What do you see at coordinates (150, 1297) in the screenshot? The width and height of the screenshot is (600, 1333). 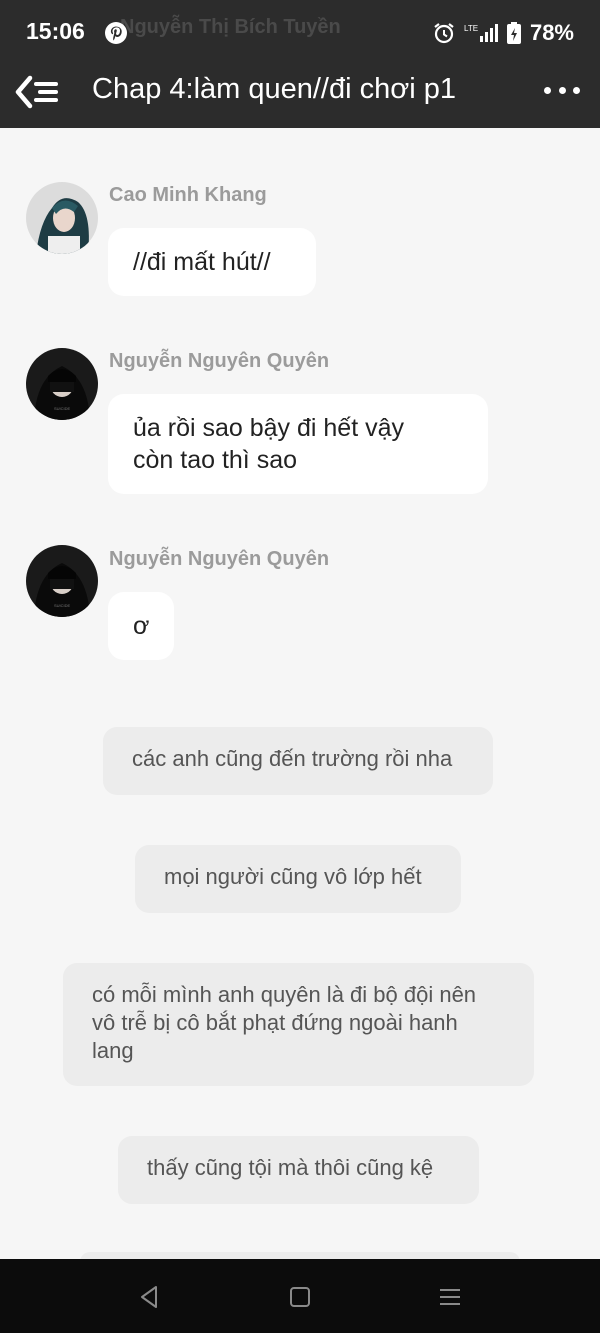 I see `nav-back-icon` at bounding box center [150, 1297].